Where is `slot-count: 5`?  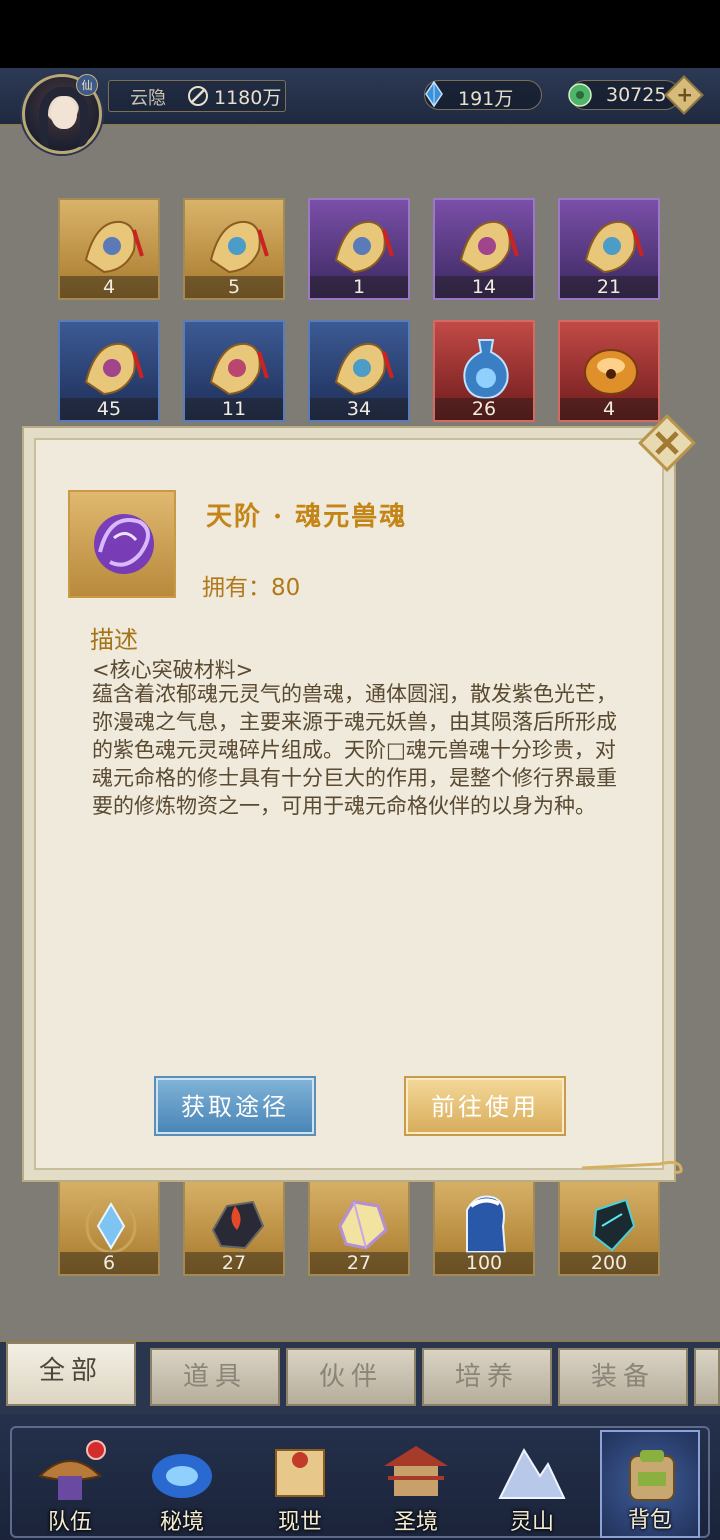
slot-count: 5 is located at coordinates (234, 287).